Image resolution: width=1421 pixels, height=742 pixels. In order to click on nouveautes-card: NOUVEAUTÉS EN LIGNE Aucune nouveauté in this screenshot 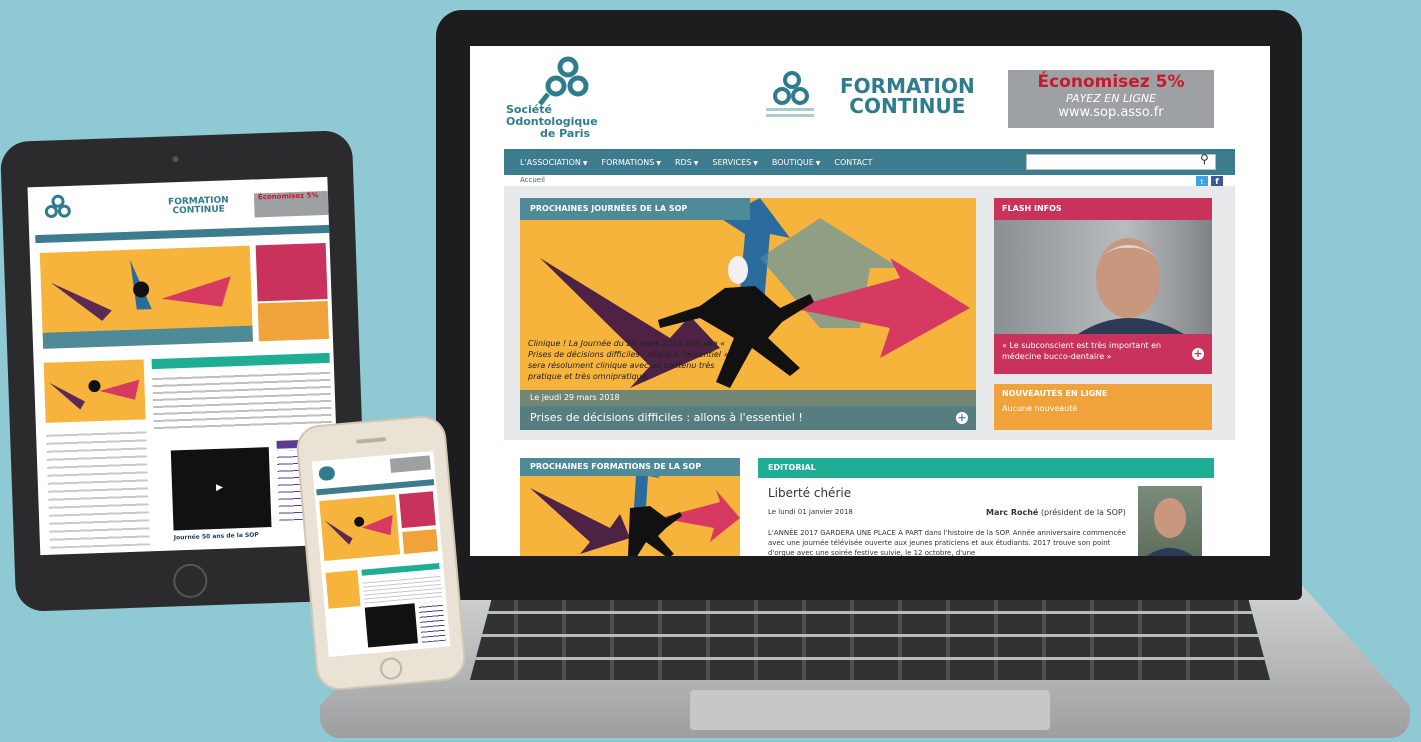, I will do `click(1103, 407)`.